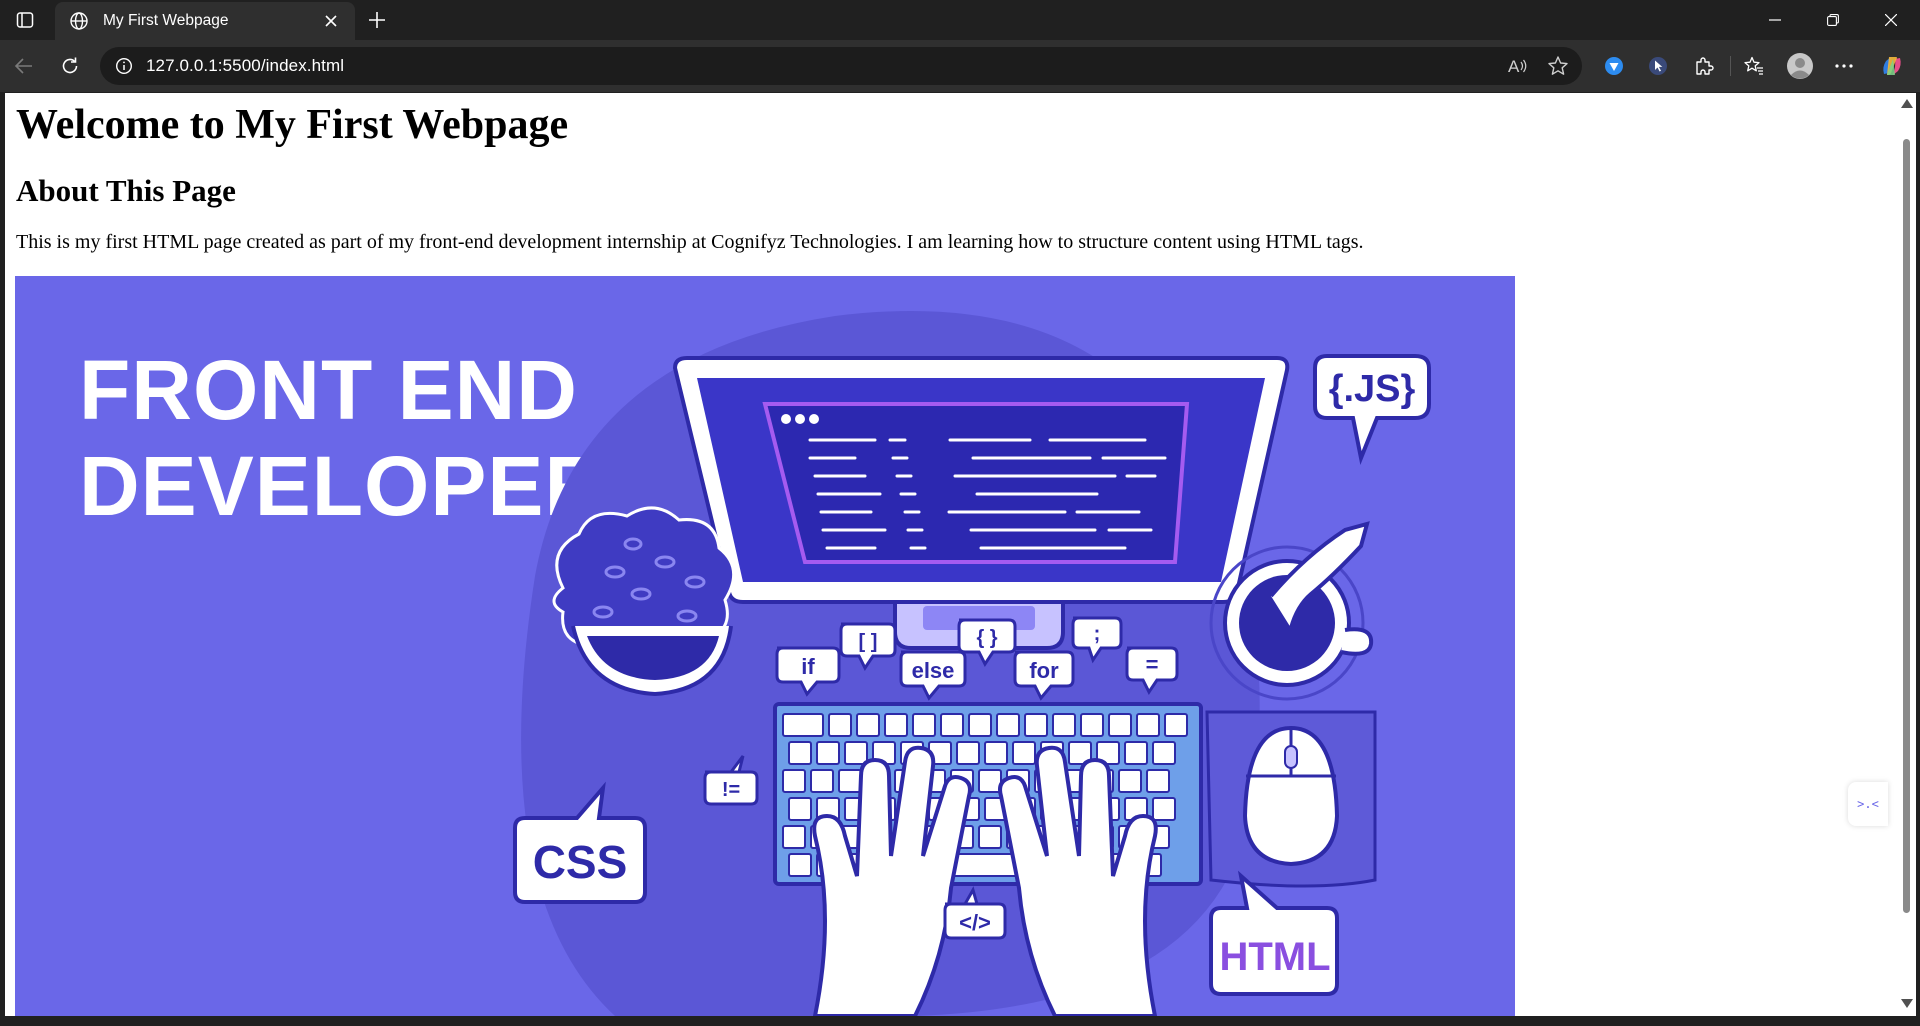 The width and height of the screenshot is (1920, 1026). I want to click on browser-toolbar: 127.0.0.1:5500/index.html A, so click(960, 66).